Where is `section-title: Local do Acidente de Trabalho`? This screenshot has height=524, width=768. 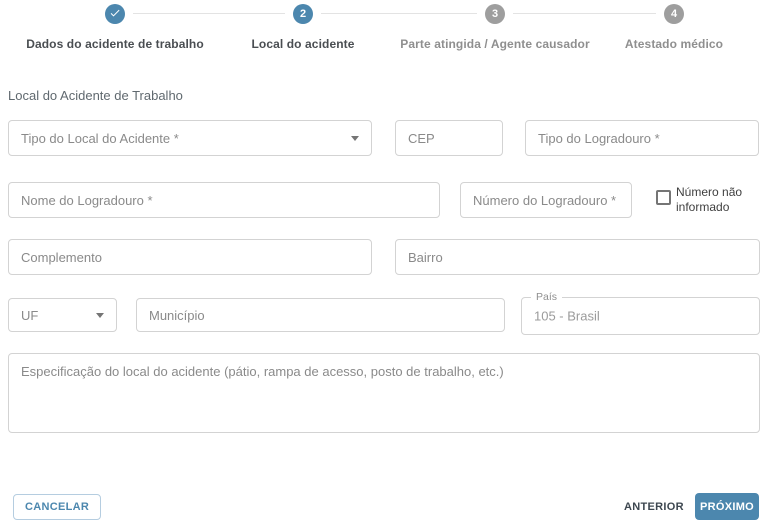
section-title: Local do Acidente de Trabalho is located at coordinates (95, 95).